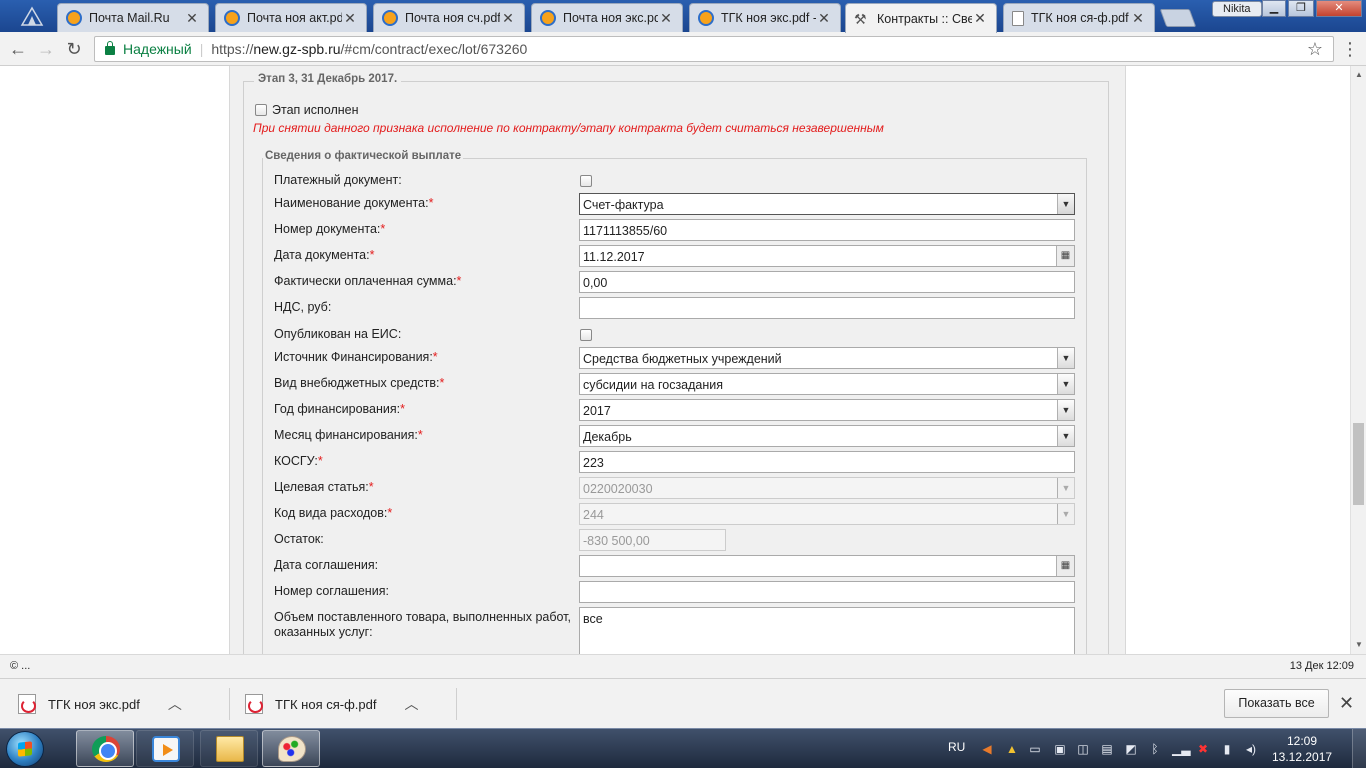 The height and width of the screenshot is (769, 1366). Describe the element at coordinates (46, 49) in the screenshot. I see `forward-arrow-icon: →` at that location.